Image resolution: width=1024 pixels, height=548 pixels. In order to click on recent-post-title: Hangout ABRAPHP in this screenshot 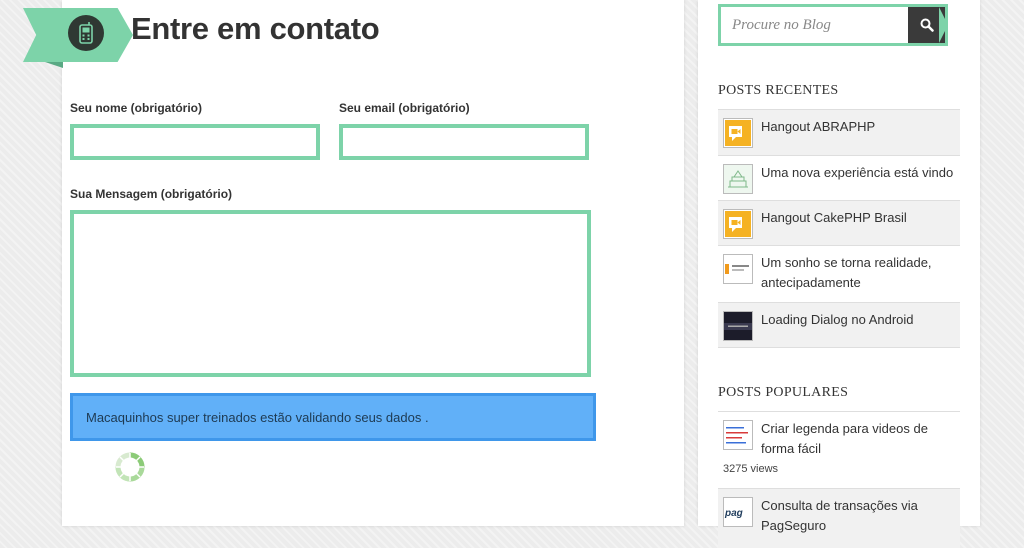, I will do `click(818, 127)`.